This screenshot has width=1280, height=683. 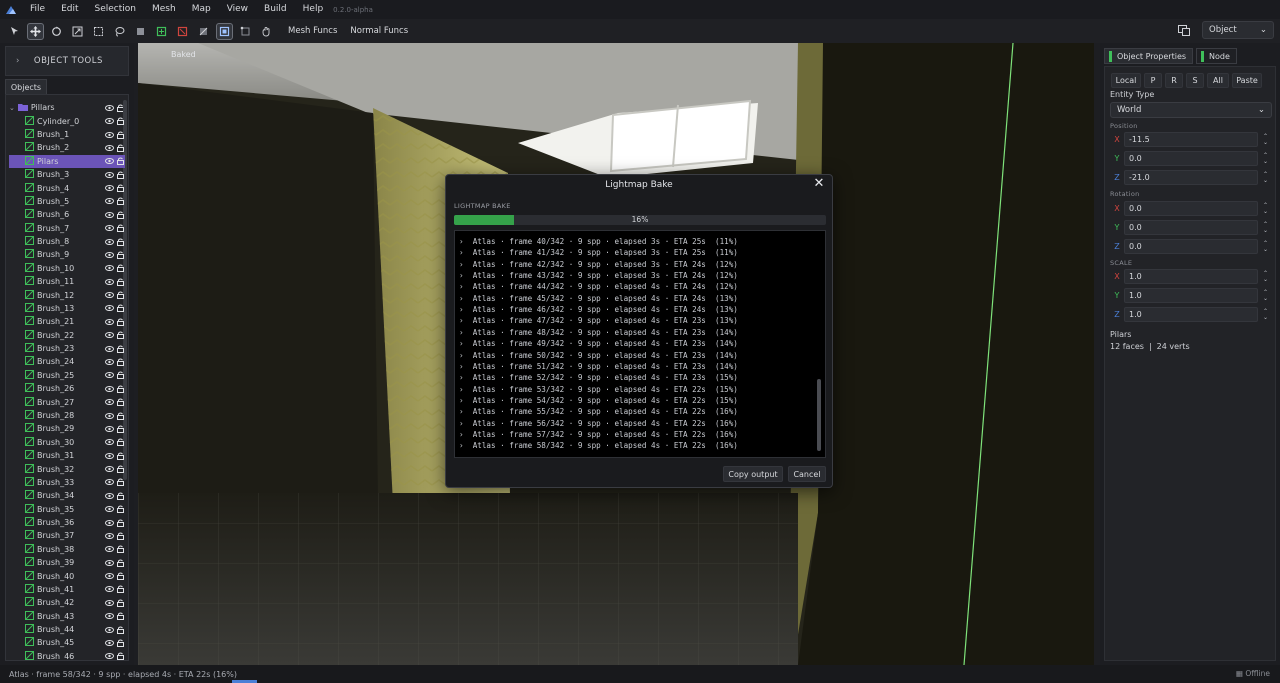 What do you see at coordinates (67, 321) in the screenshot?
I see `tree-item: Brush_21` at bounding box center [67, 321].